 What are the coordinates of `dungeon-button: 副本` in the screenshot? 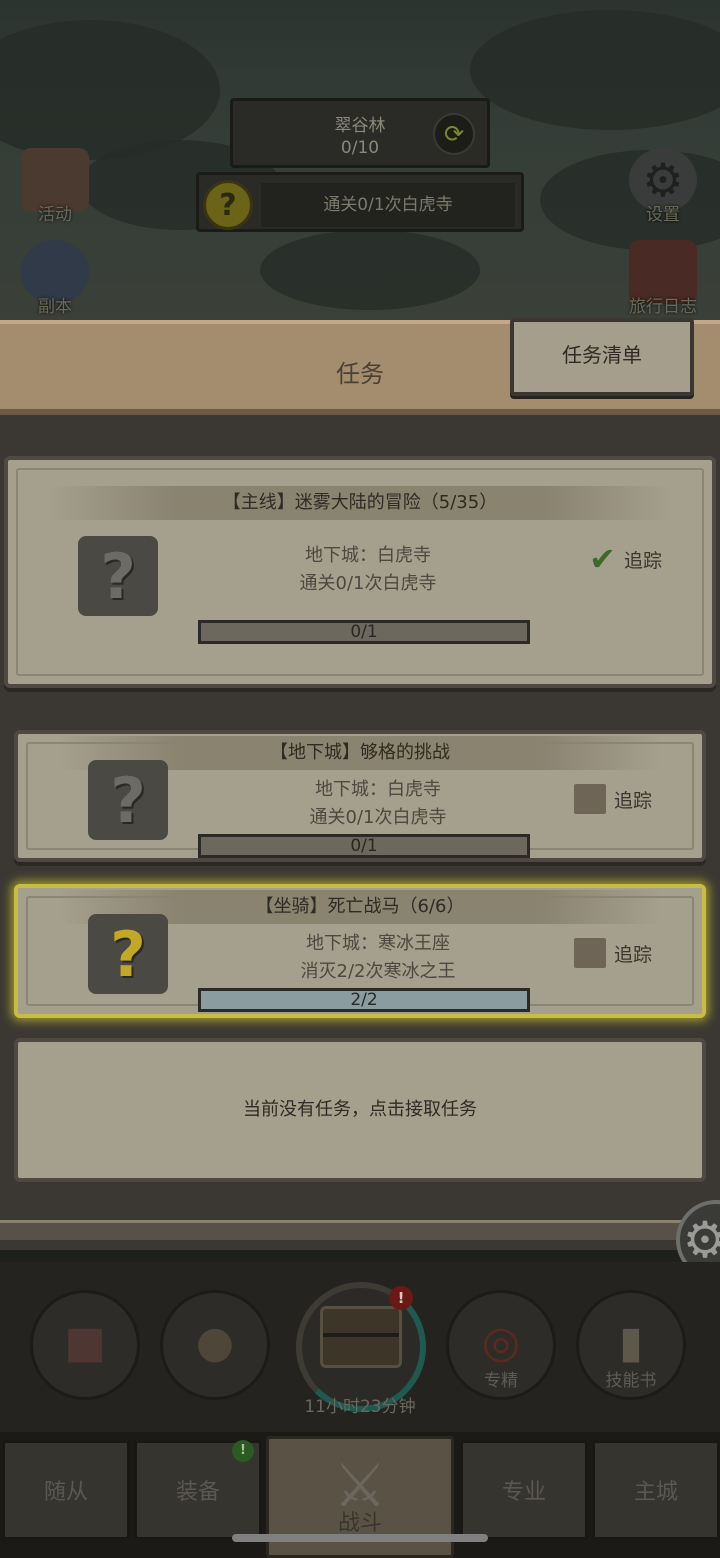 It's located at (55, 278).